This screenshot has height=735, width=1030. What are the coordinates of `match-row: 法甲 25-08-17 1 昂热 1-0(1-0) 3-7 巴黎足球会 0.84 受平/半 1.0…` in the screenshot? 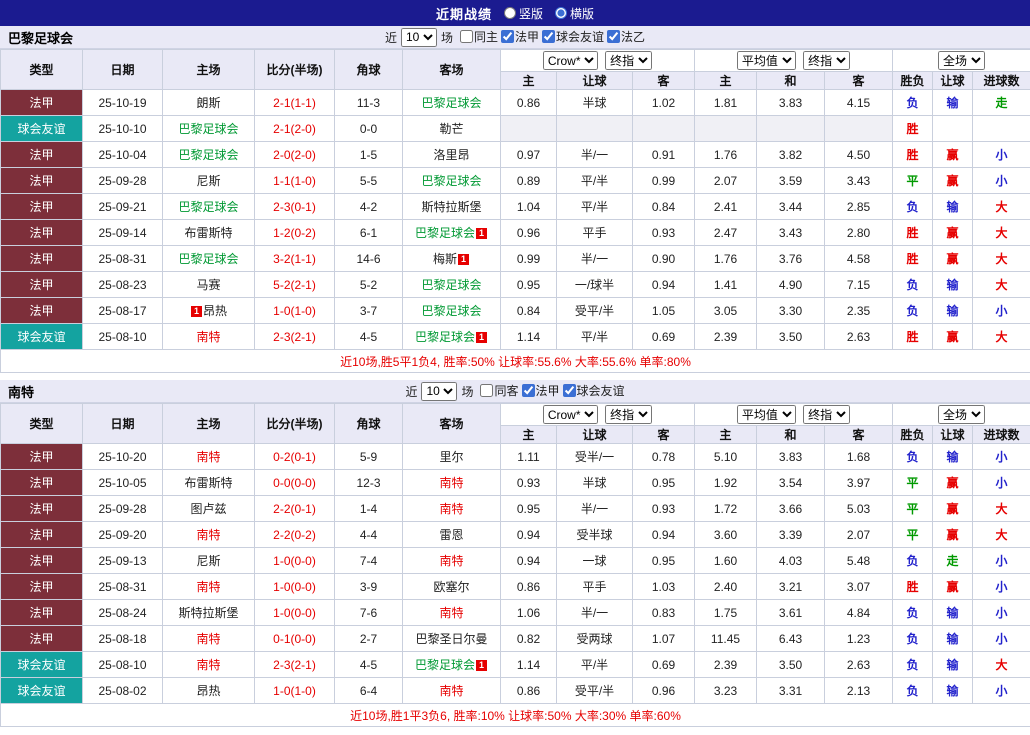 It's located at (515, 310).